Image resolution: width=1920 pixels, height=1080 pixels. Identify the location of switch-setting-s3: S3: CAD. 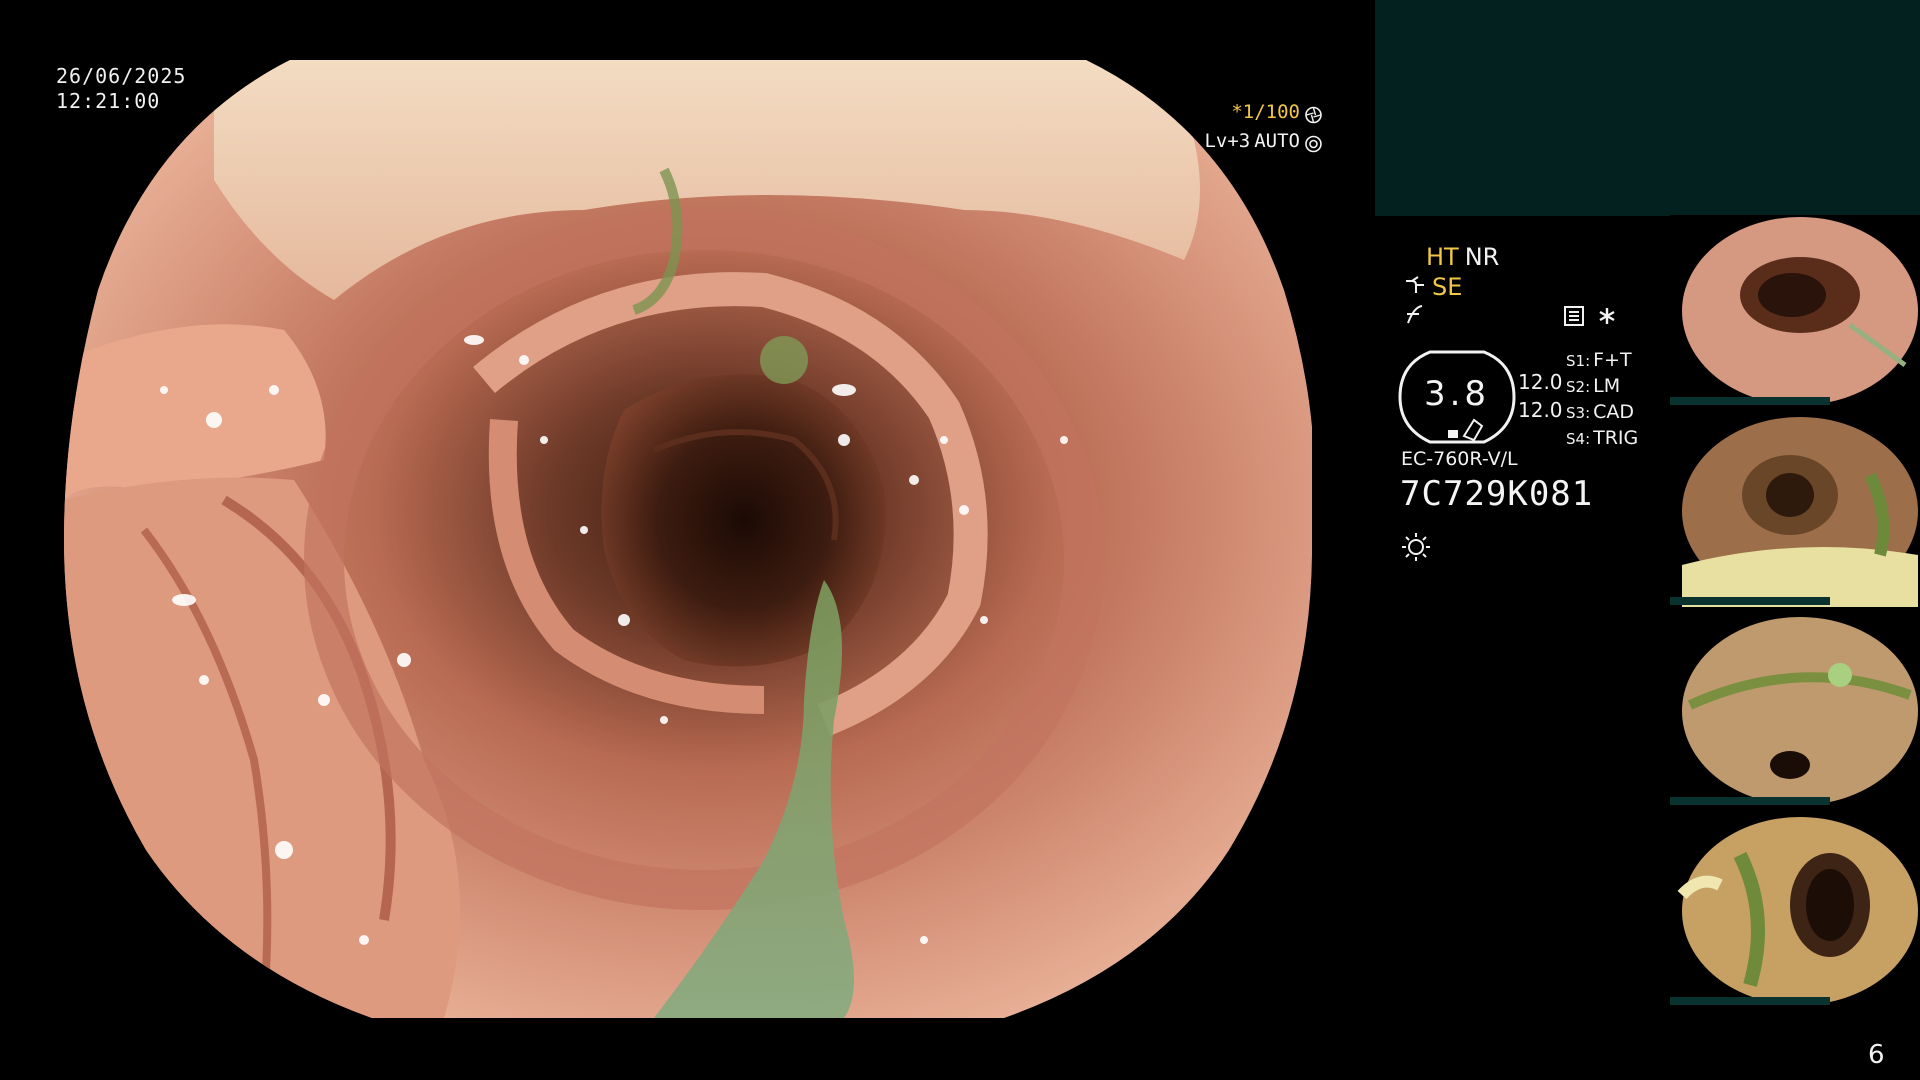
(1600, 412).